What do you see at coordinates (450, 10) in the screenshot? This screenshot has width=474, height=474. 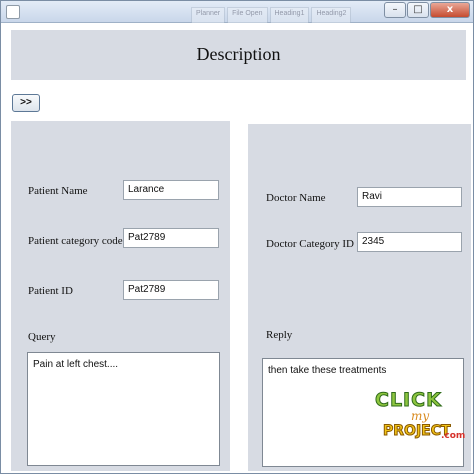 I see `close-button: x` at bounding box center [450, 10].